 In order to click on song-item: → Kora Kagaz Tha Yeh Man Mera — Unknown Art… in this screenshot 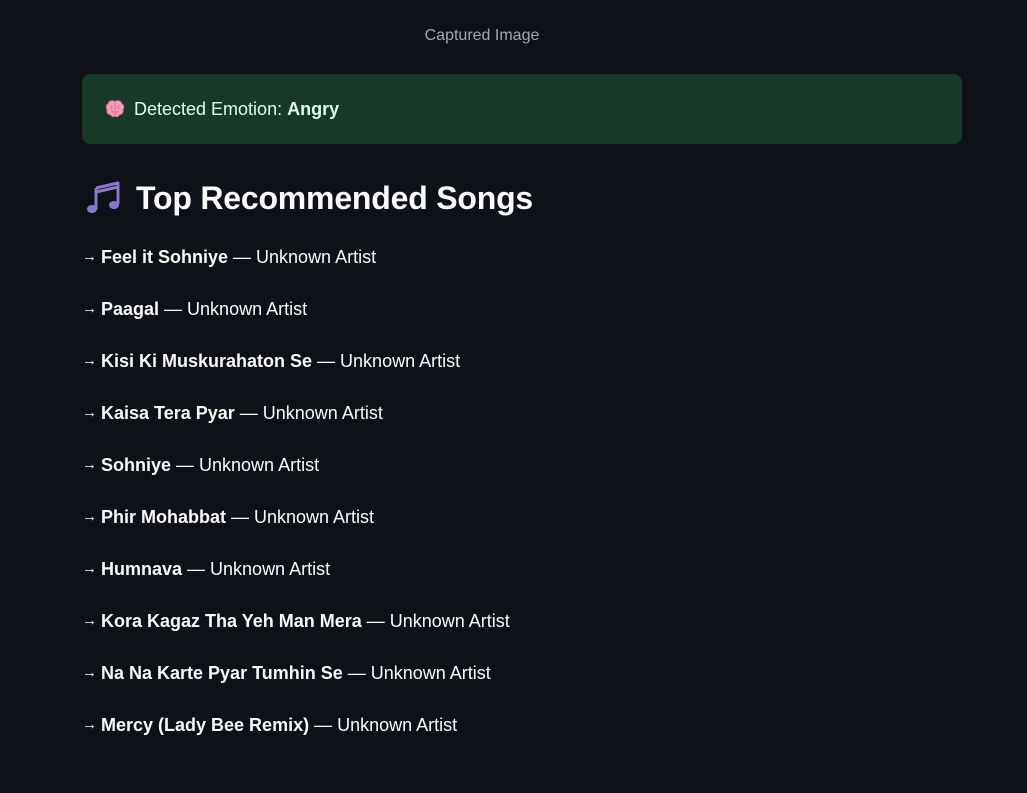, I will do `click(296, 630)`.